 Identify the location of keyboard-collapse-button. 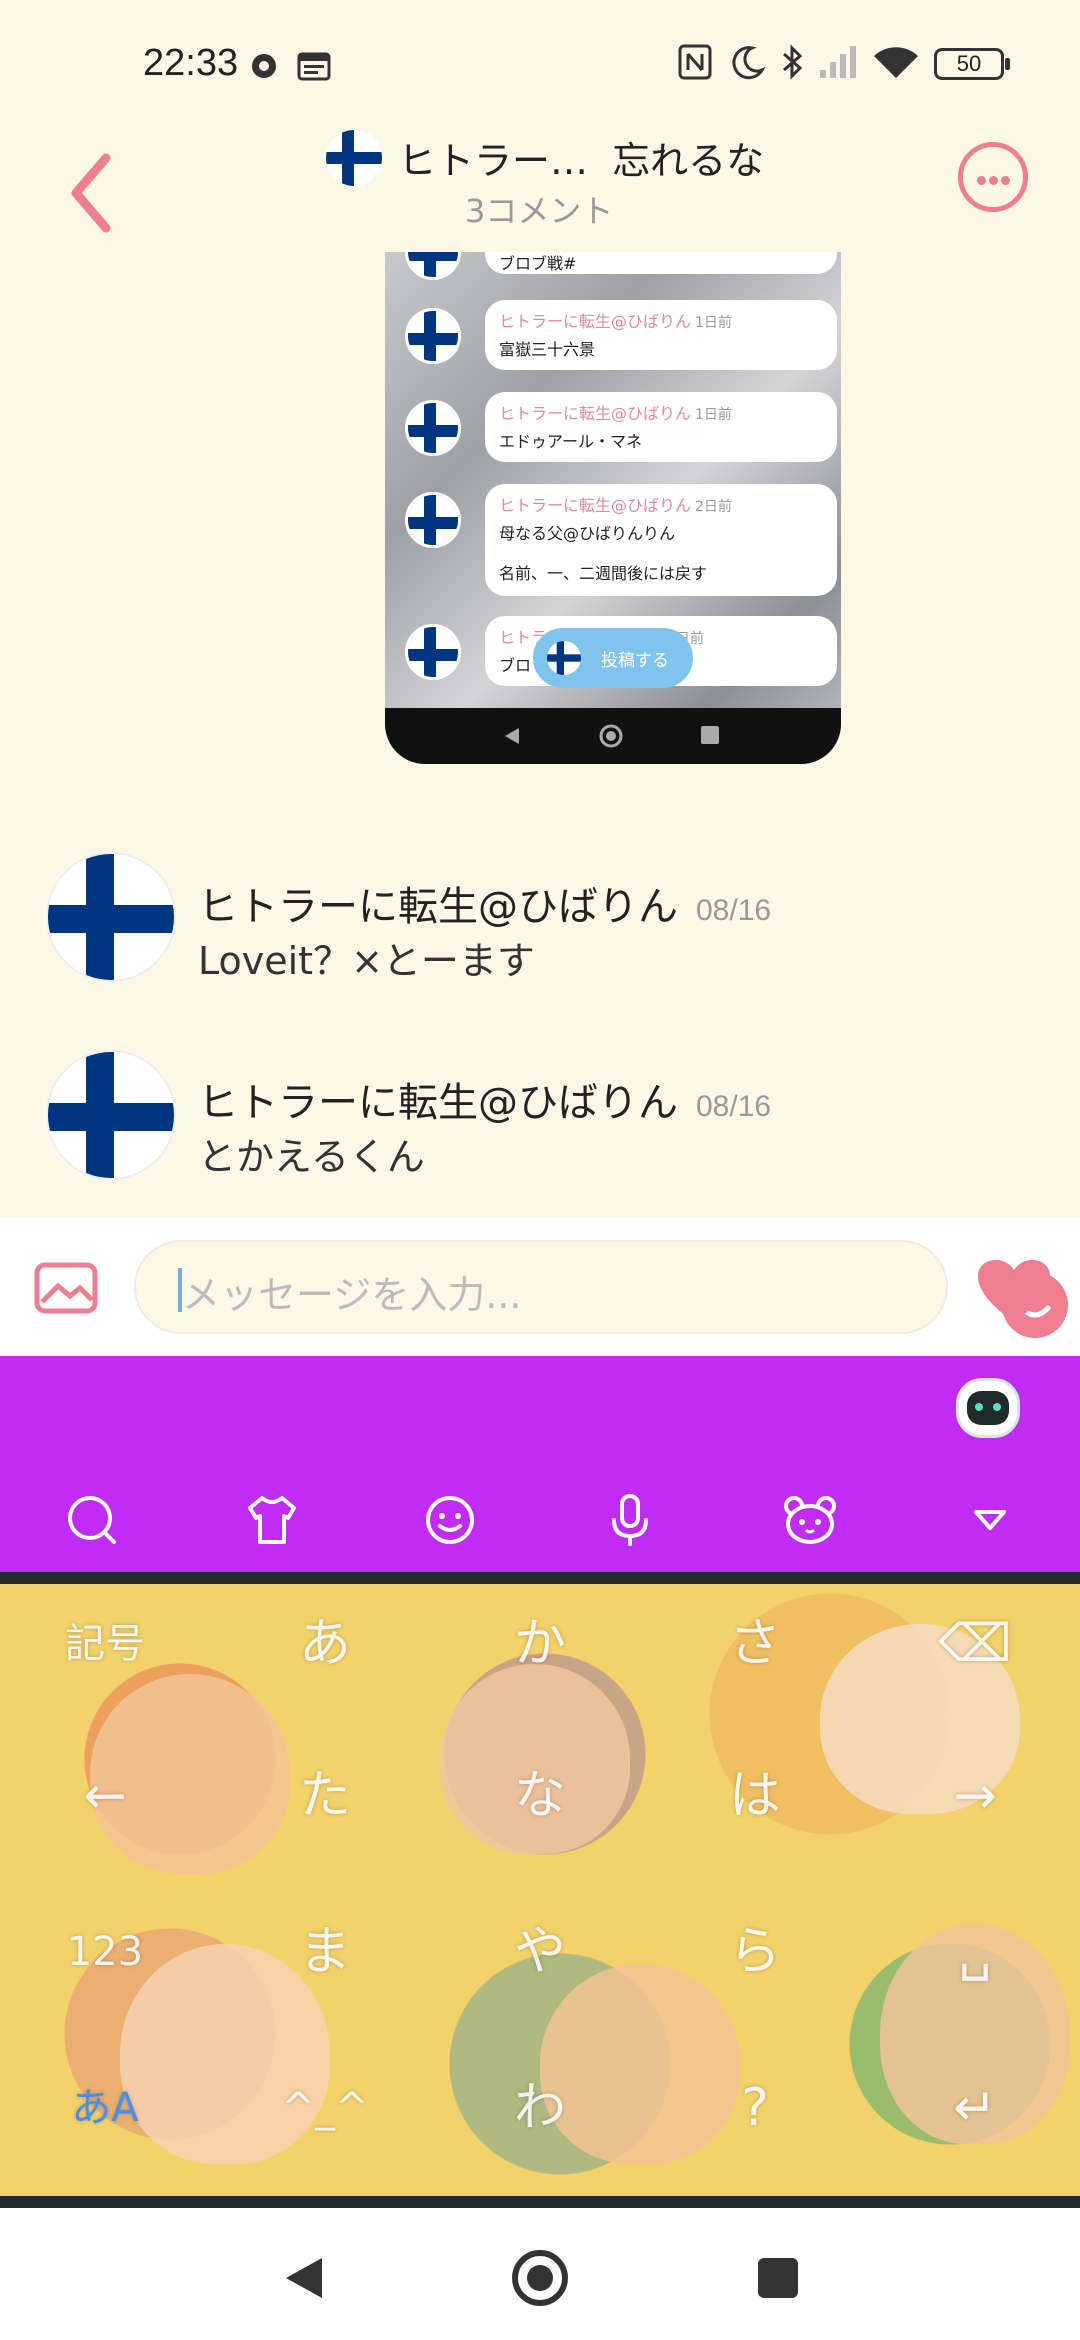
(990, 1520).